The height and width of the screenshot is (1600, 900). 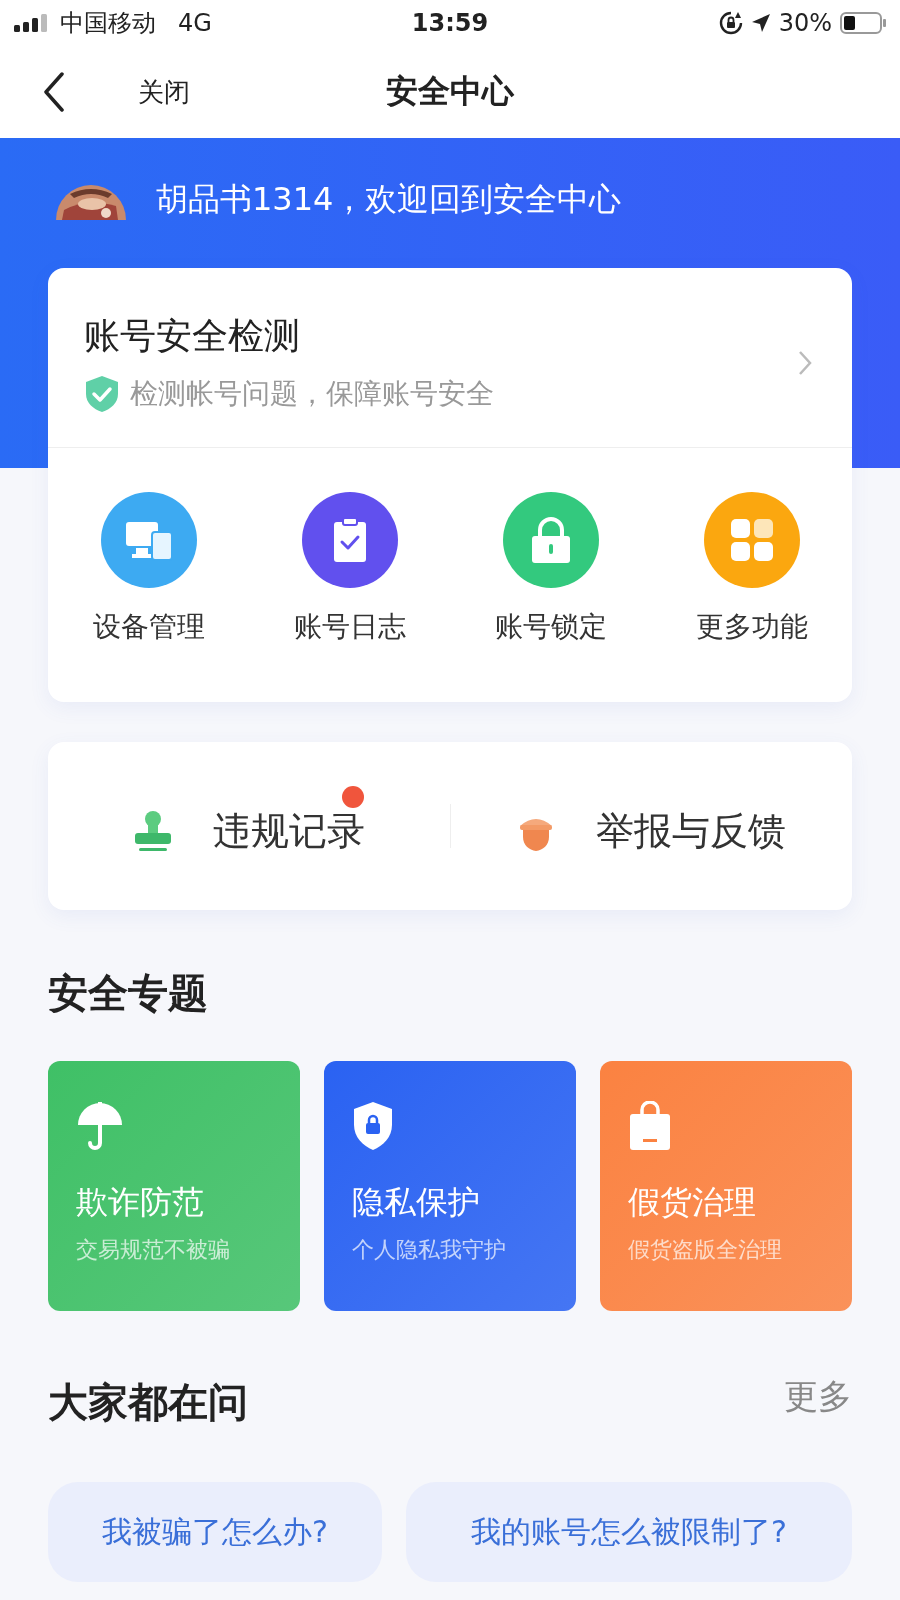 I want to click on shortcut-button: 举报与反馈, so click(x=651, y=826).